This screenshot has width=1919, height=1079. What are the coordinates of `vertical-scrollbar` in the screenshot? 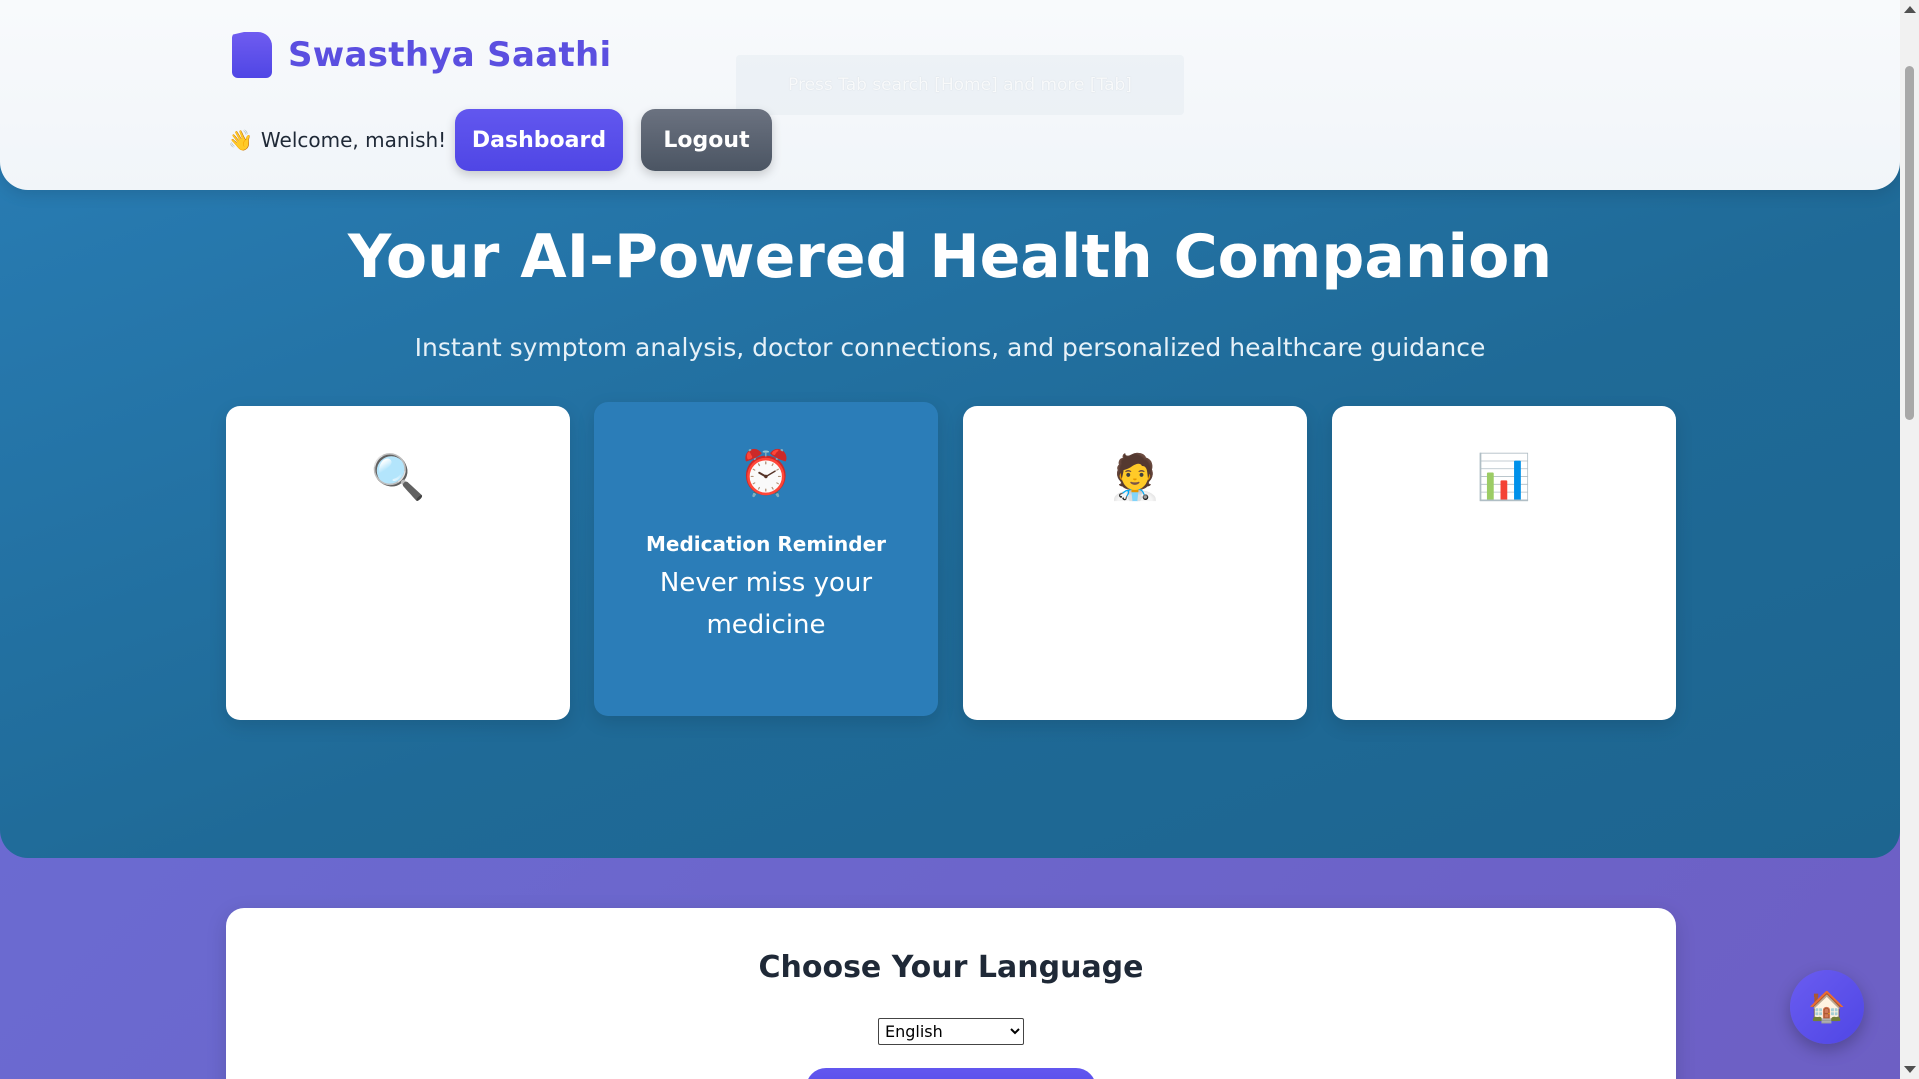 It's located at (1909, 539).